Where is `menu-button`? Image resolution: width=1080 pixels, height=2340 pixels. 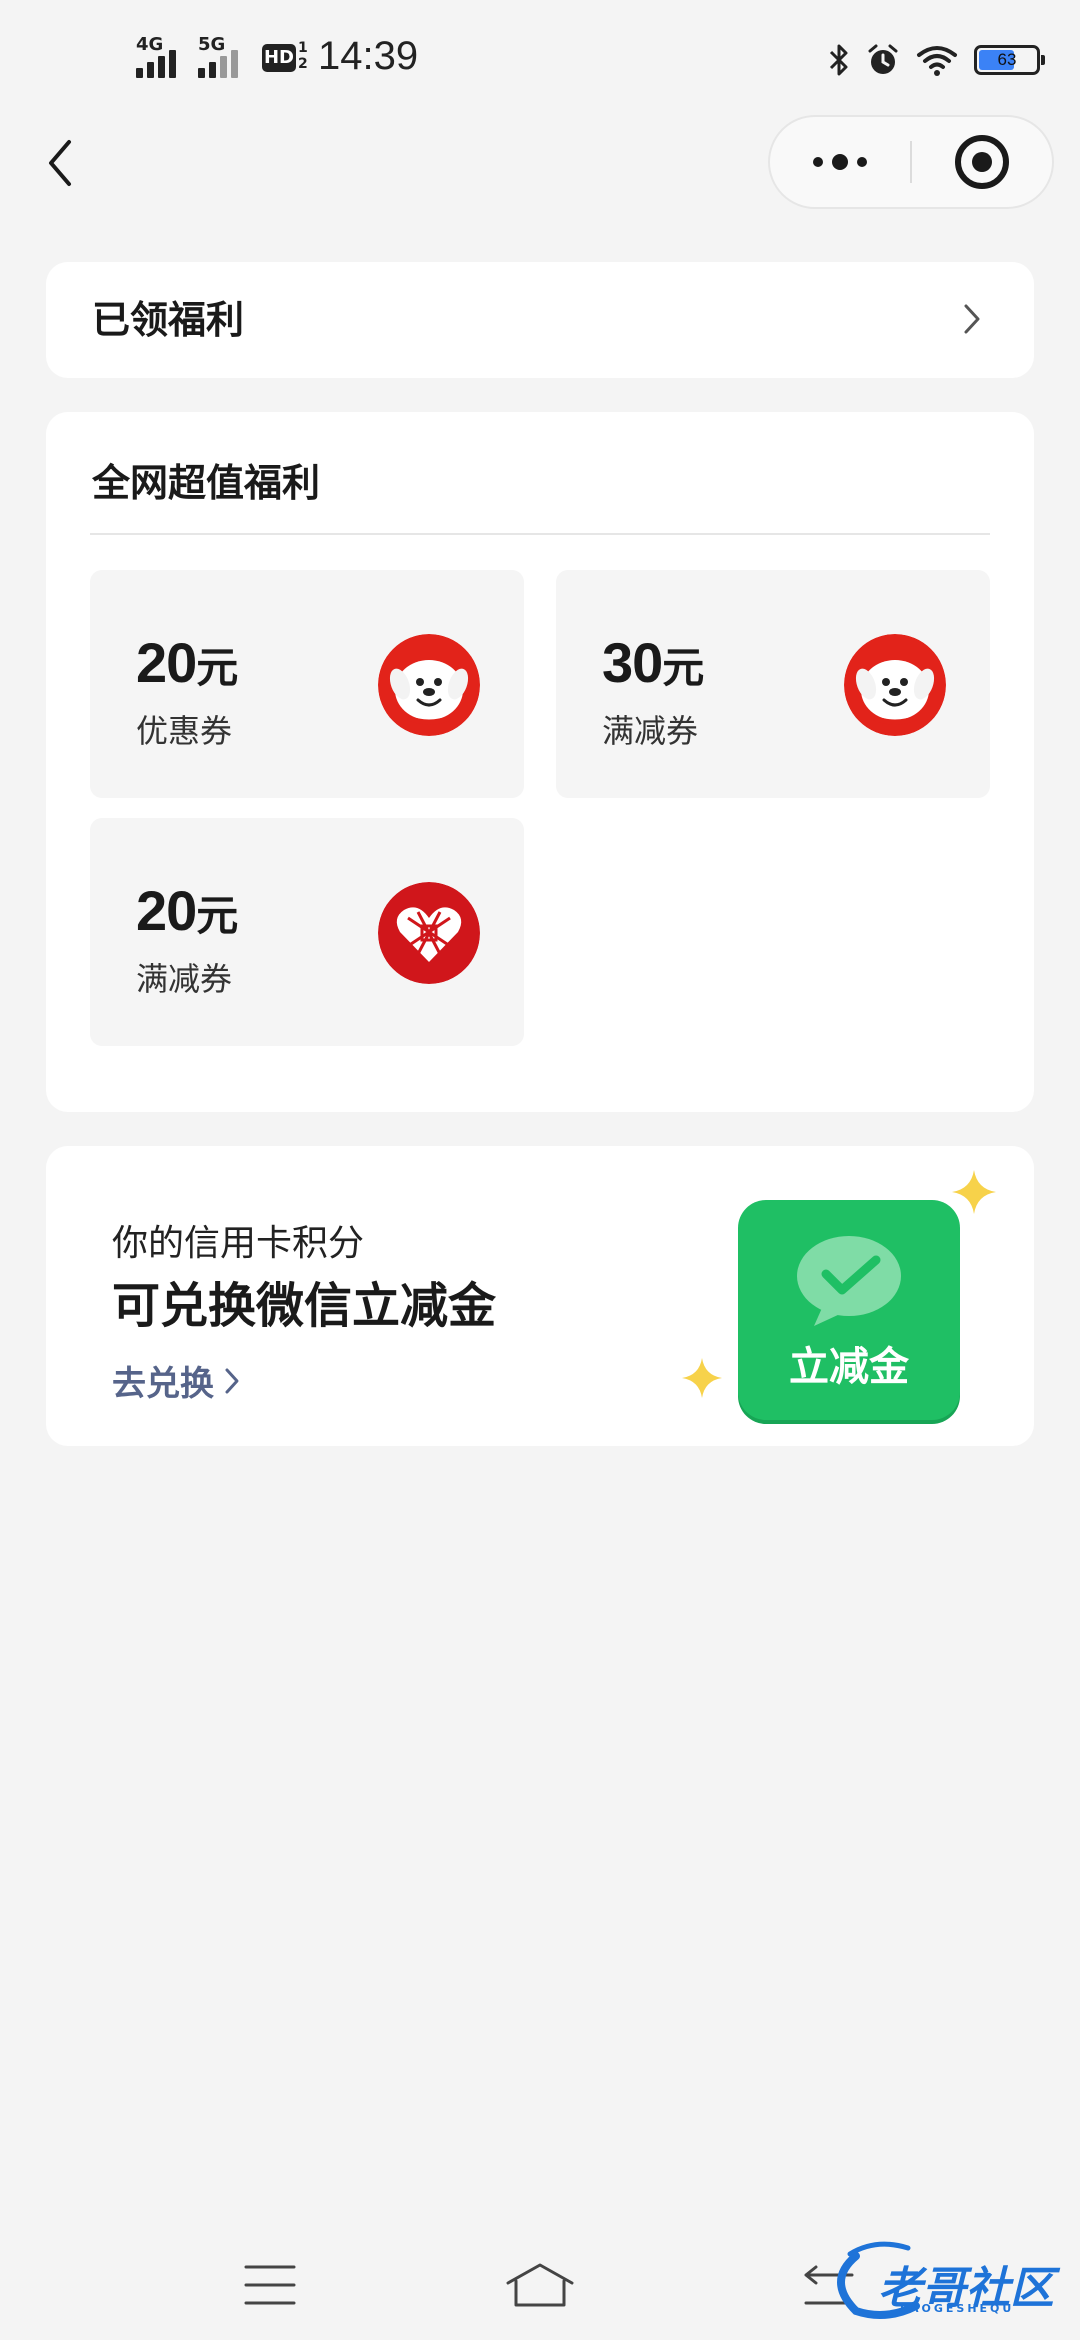
menu-button is located at coordinates (270, 2285).